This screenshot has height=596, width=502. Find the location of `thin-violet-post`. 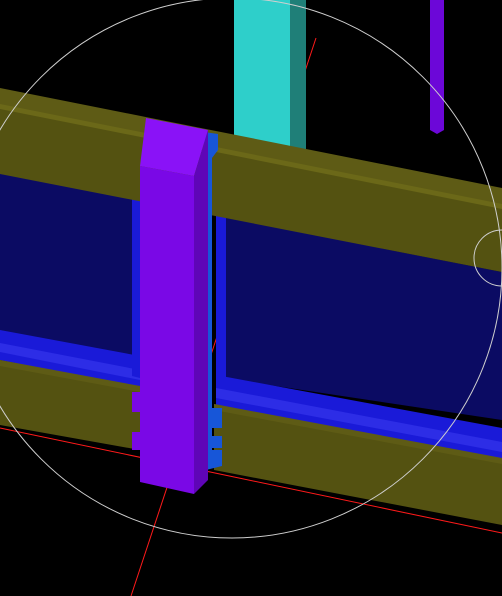

thin-violet-post is located at coordinates (437, 67).